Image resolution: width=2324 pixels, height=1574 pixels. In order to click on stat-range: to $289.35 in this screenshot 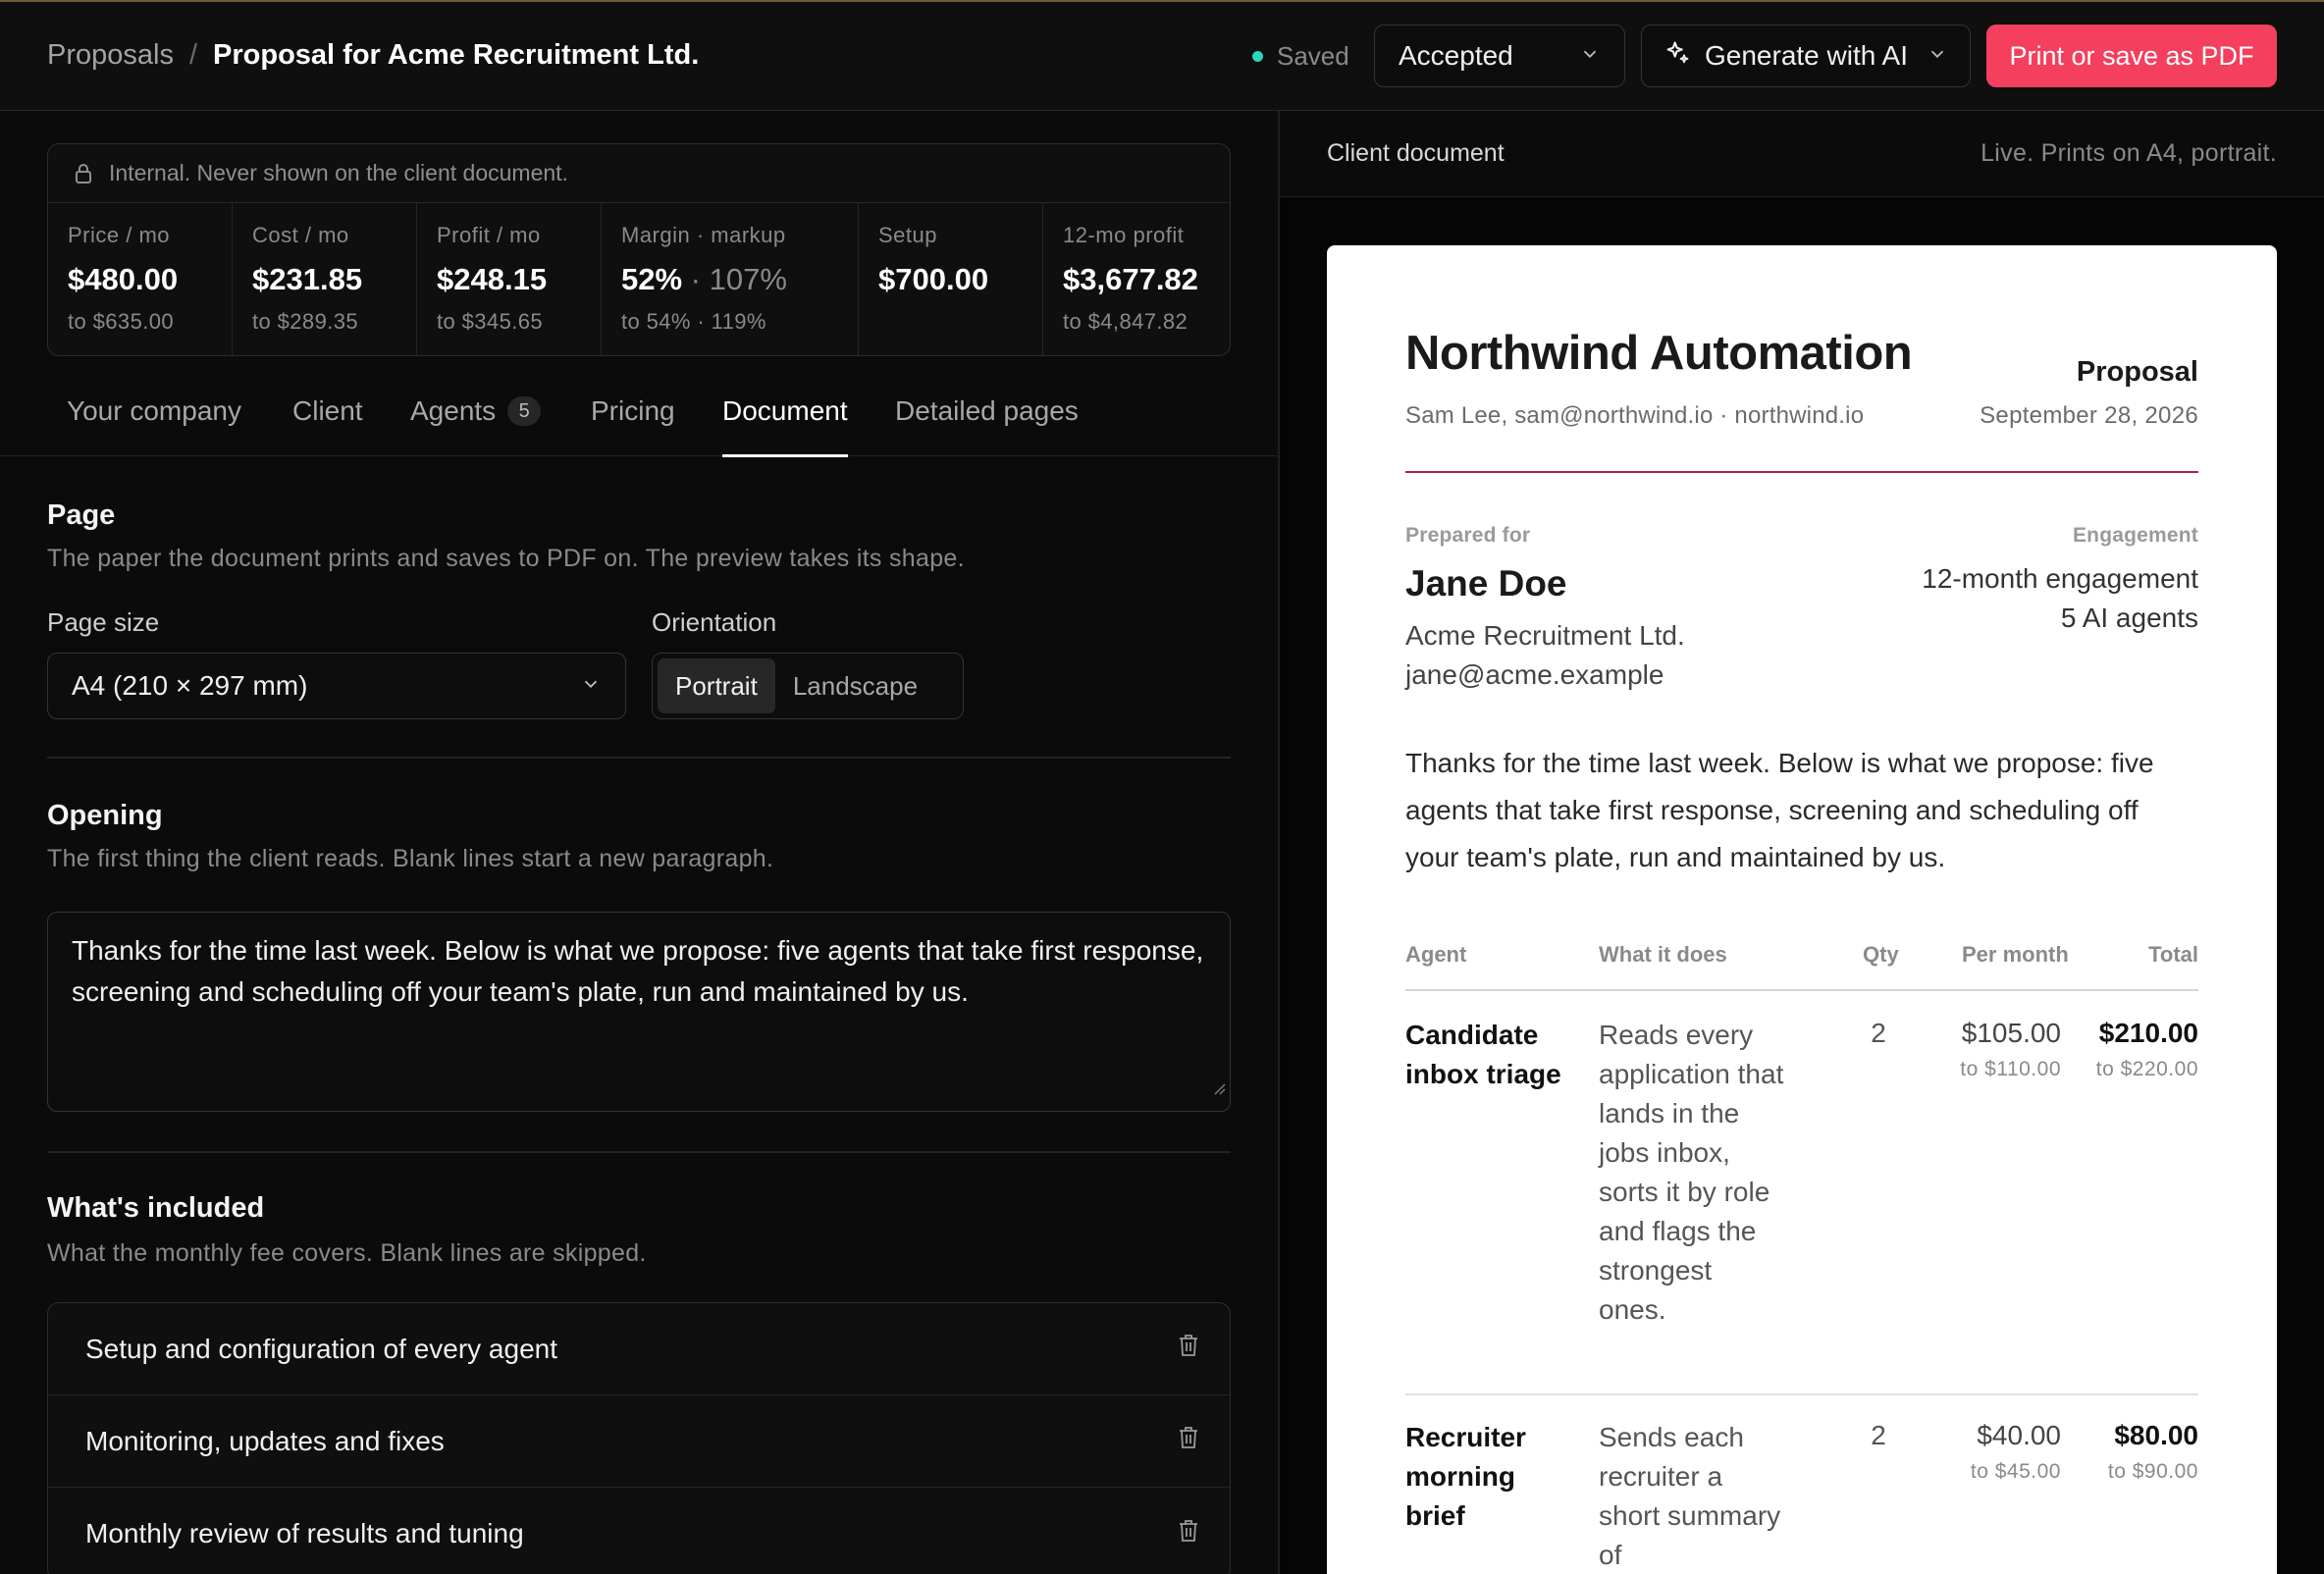, I will do `click(305, 321)`.